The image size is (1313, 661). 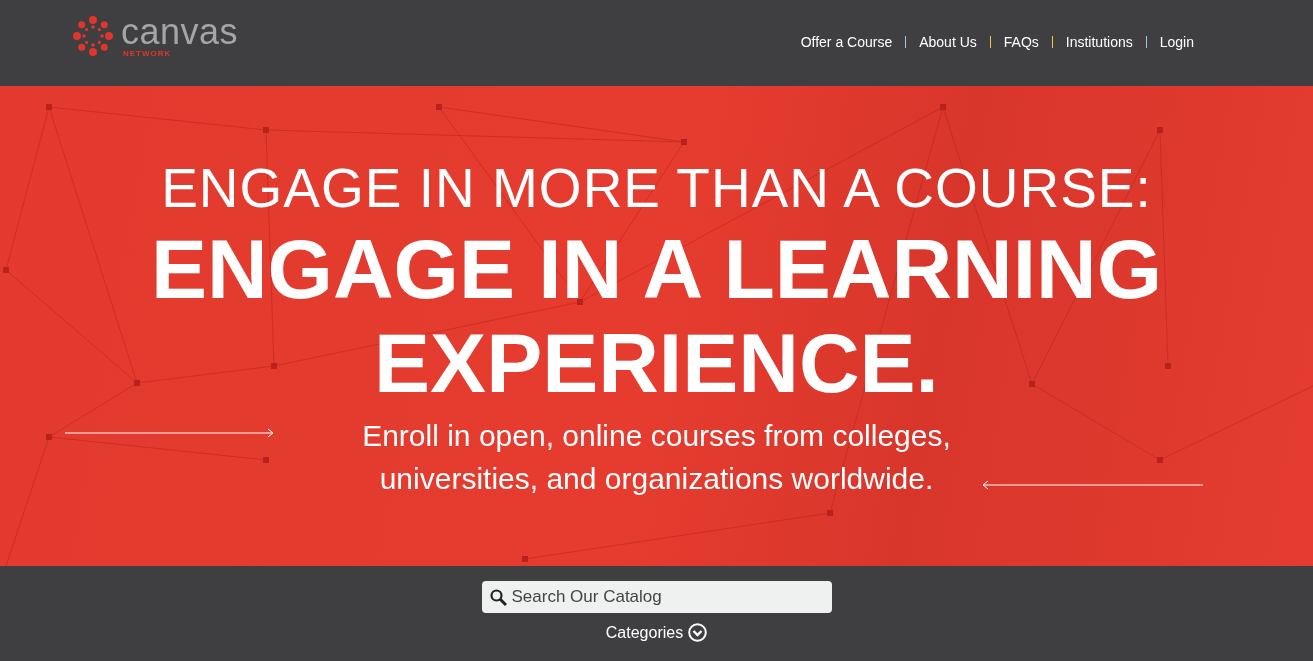 I want to click on nav-link: About Us, so click(x=948, y=42).